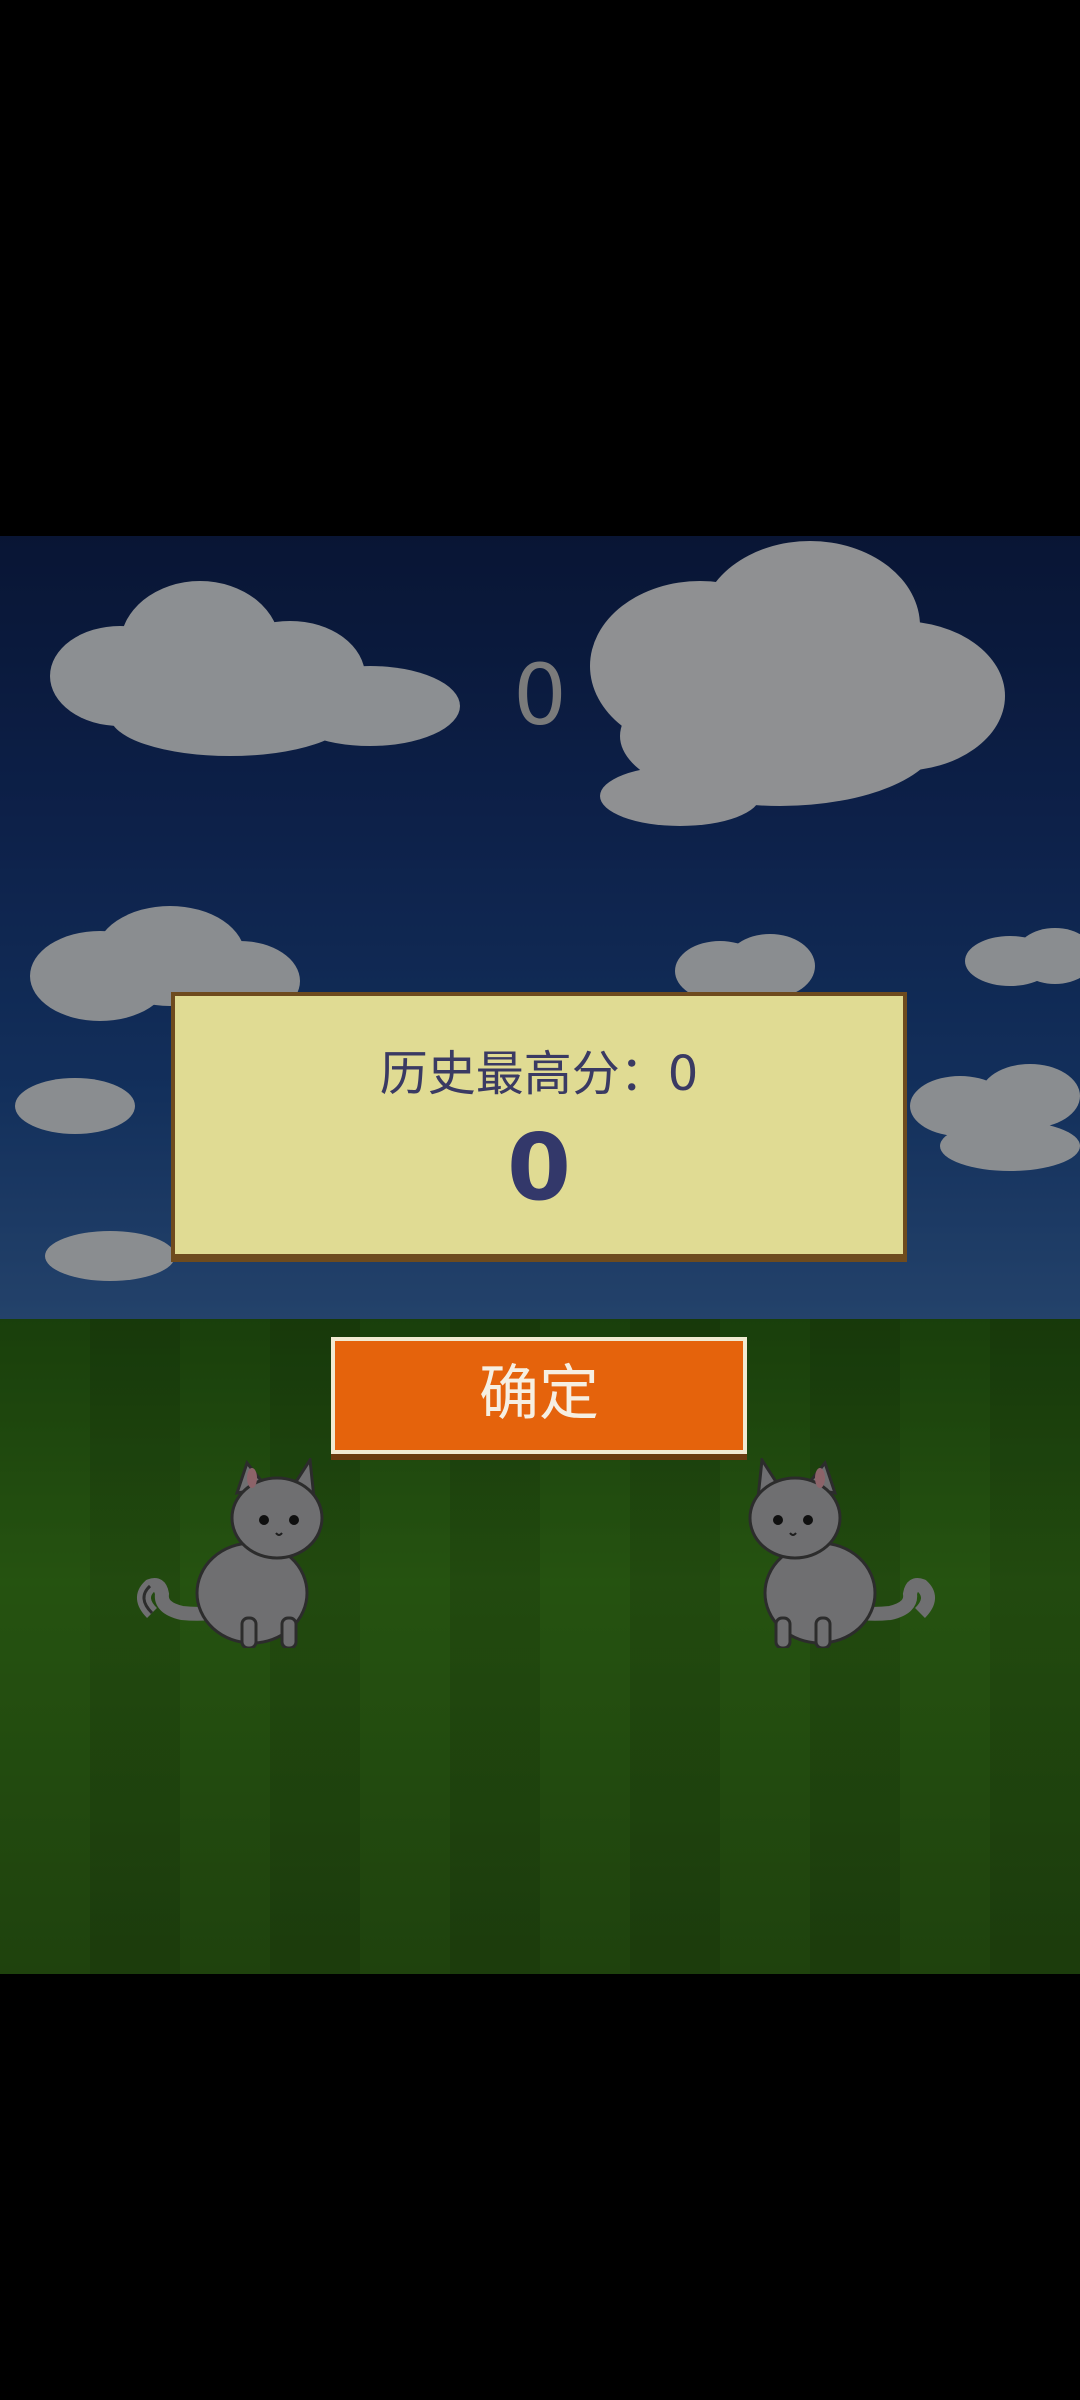  What do you see at coordinates (539, 1395) in the screenshot?
I see `confirm-button: 确定` at bounding box center [539, 1395].